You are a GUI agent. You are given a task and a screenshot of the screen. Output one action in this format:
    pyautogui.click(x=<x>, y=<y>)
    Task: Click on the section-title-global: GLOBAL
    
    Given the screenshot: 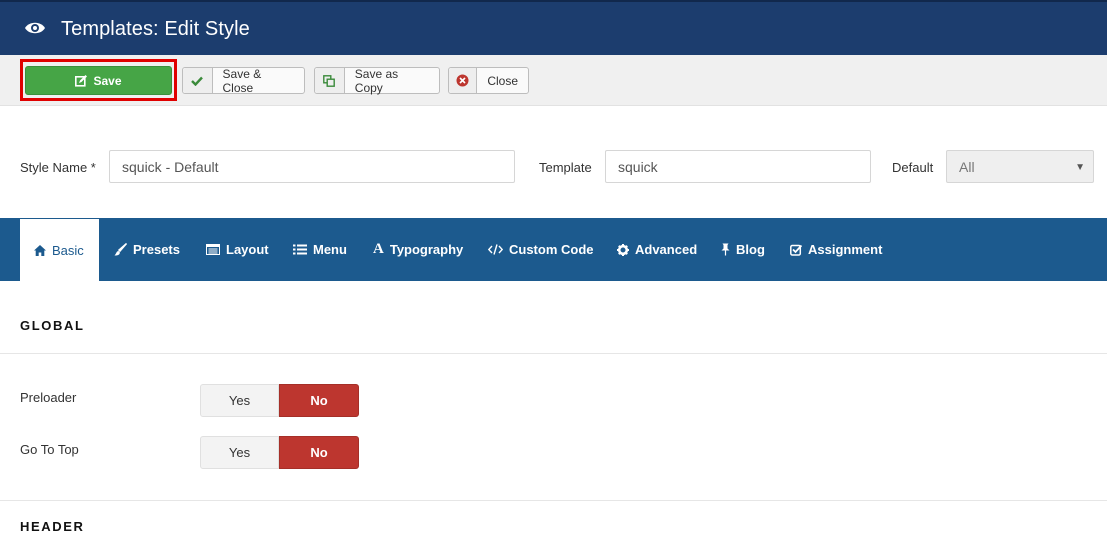 What is the action you would take?
    pyautogui.click(x=52, y=325)
    